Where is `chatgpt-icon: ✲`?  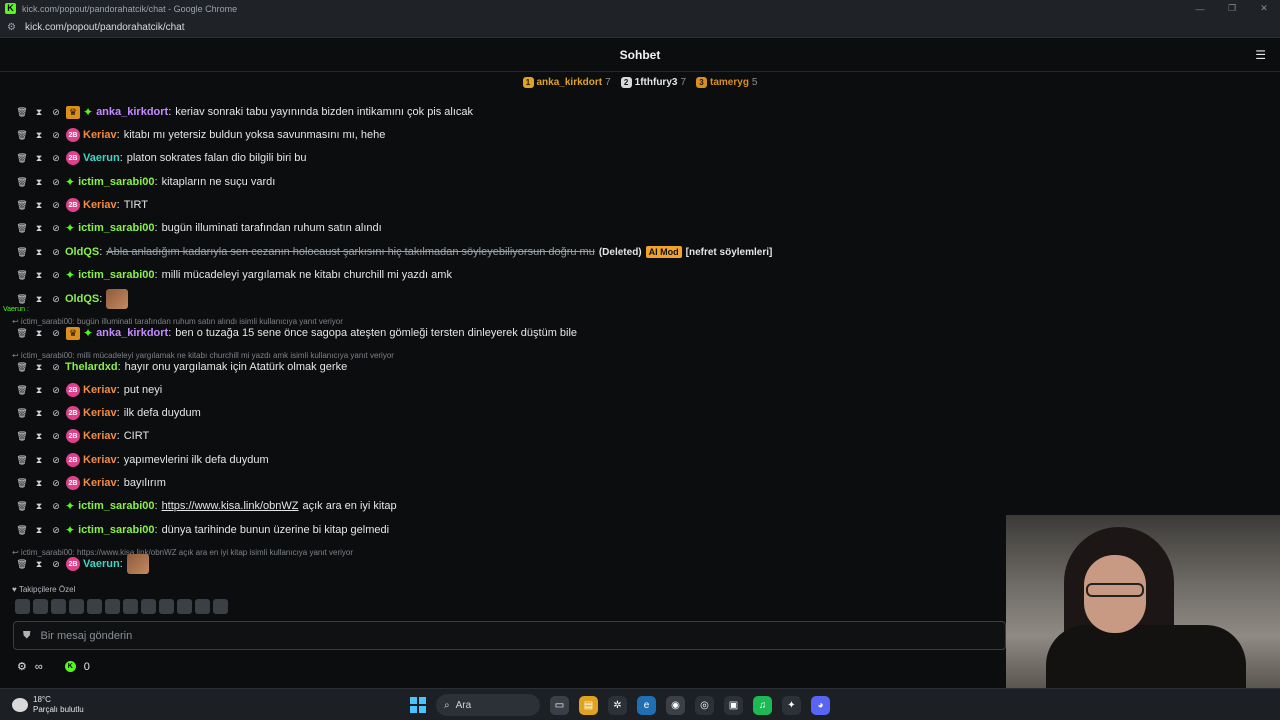 chatgpt-icon: ✲ is located at coordinates (617, 705).